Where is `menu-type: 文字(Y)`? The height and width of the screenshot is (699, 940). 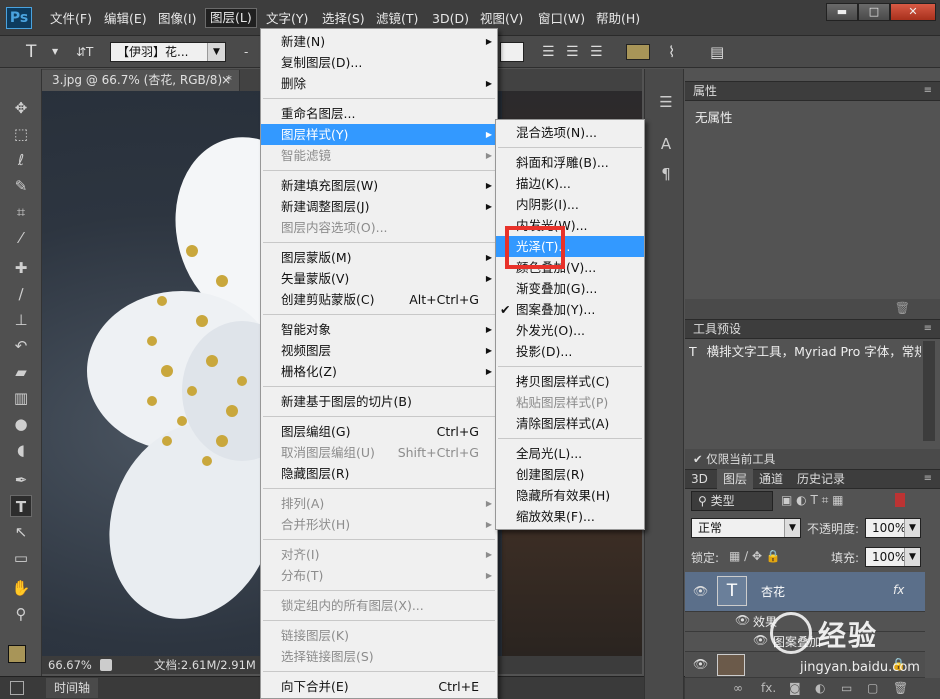 menu-type: 文字(Y) is located at coordinates (287, 19).